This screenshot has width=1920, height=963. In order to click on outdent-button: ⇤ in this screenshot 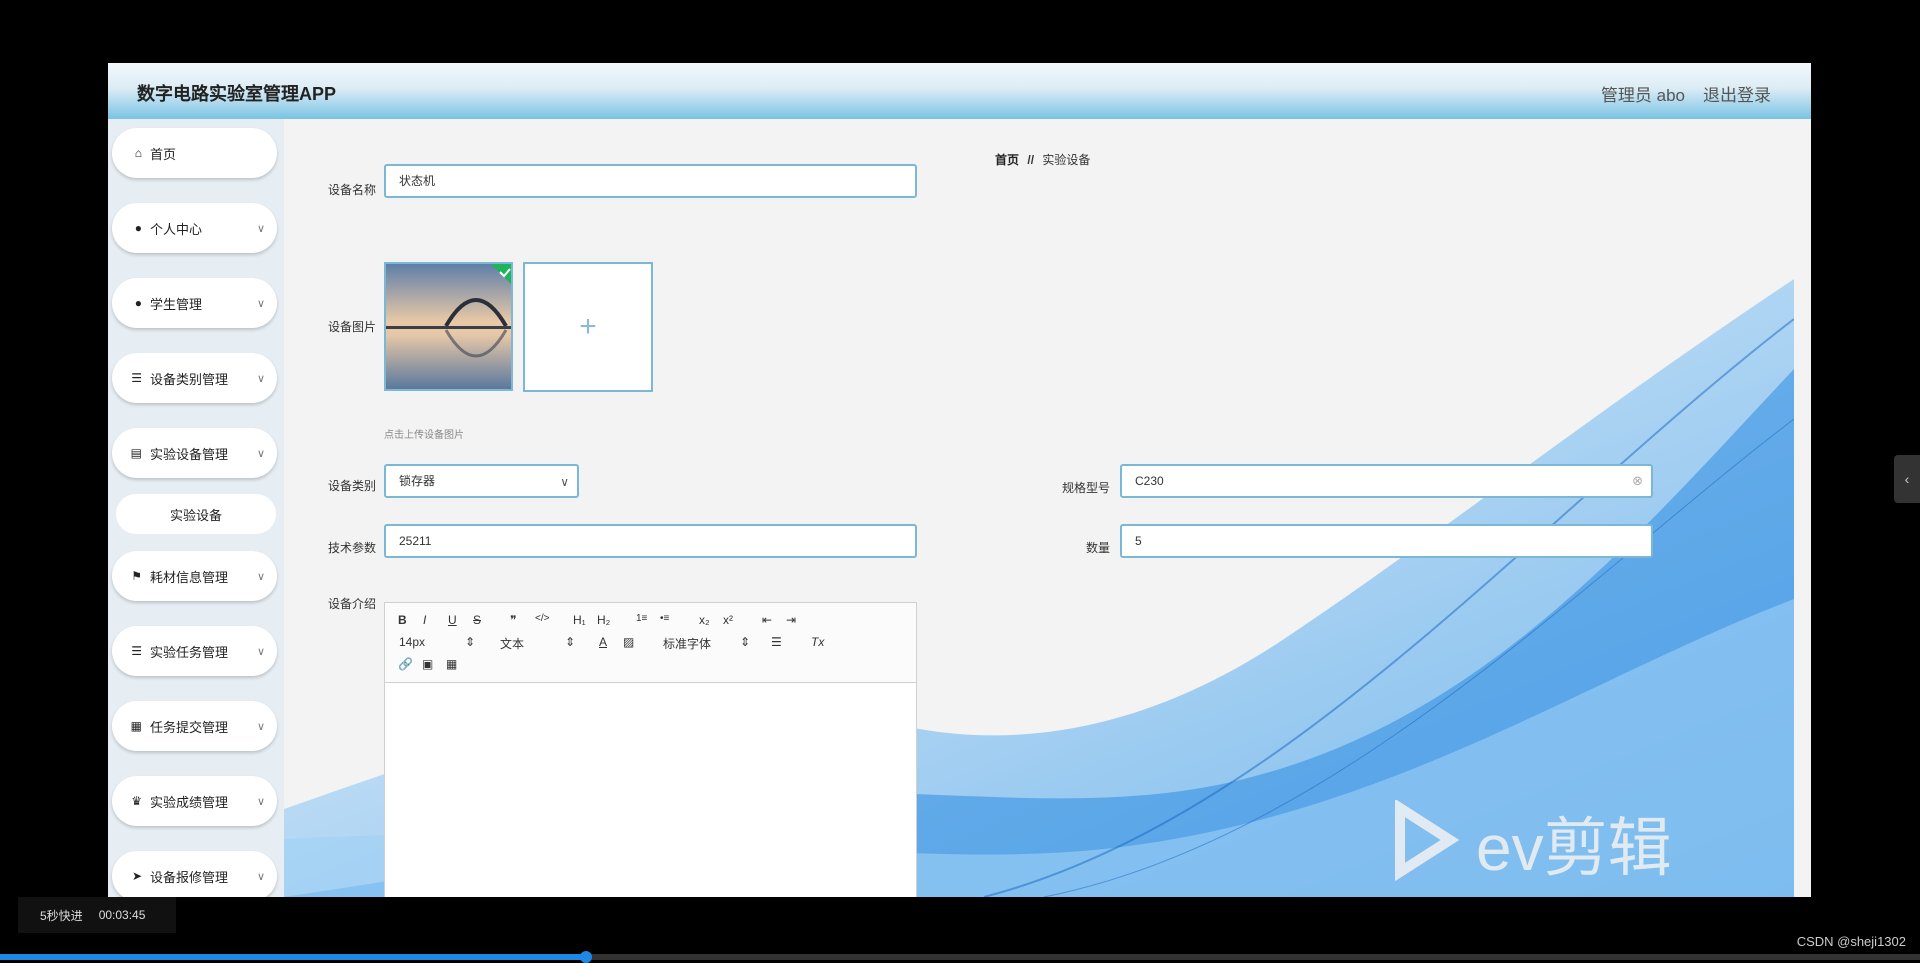, I will do `click(767, 620)`.